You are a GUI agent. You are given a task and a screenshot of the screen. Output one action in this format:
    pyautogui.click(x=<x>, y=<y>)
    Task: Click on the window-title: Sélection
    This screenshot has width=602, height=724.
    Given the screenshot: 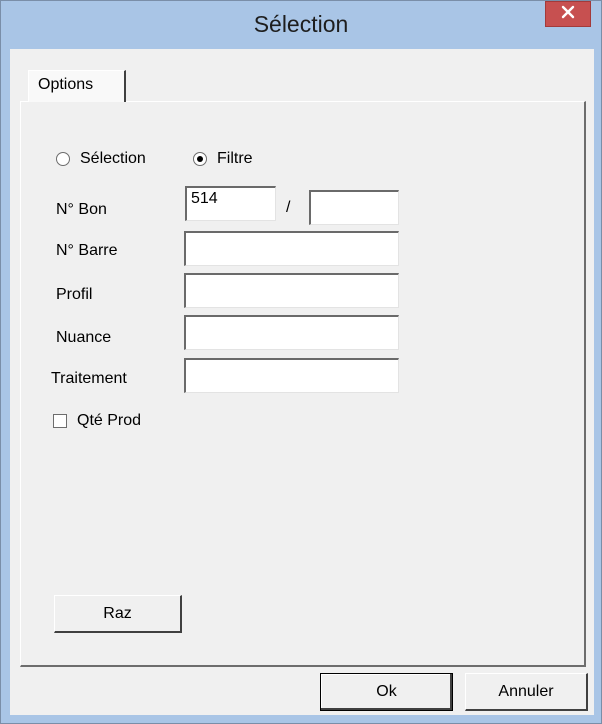 What is the action you would take?
    pyautogui.click(x=301, y=24)
    